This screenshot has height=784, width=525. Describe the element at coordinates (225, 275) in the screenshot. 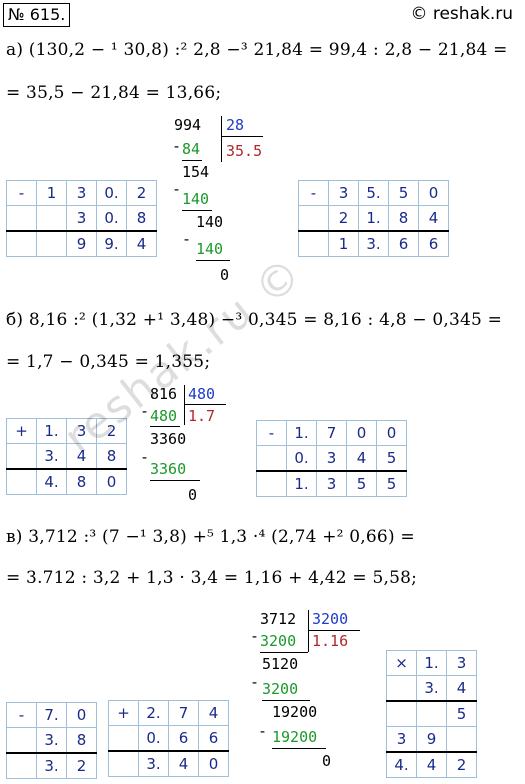

I see `div-a-rem3: 0` at that location.